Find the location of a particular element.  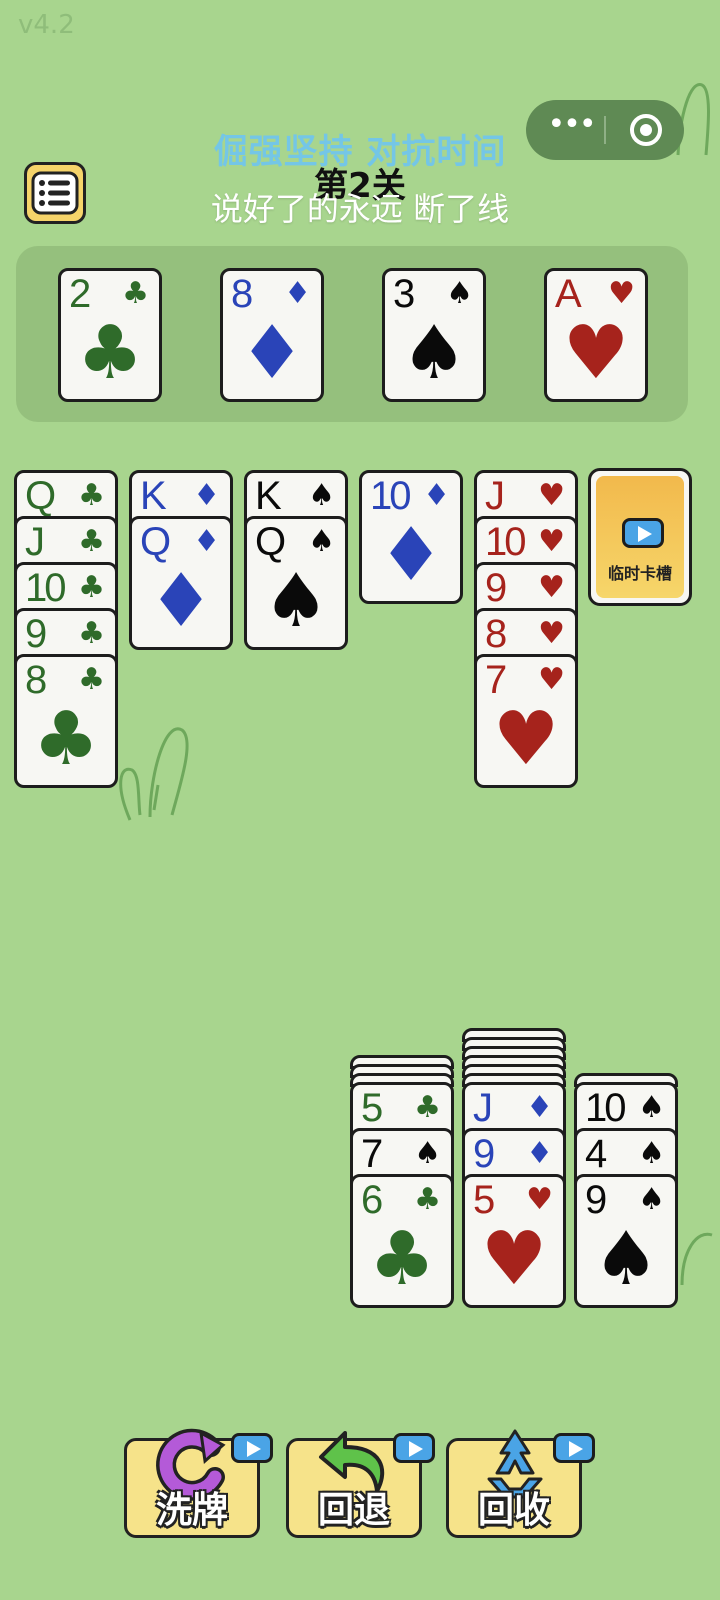

target-icon is located at coordinates (646, 130).